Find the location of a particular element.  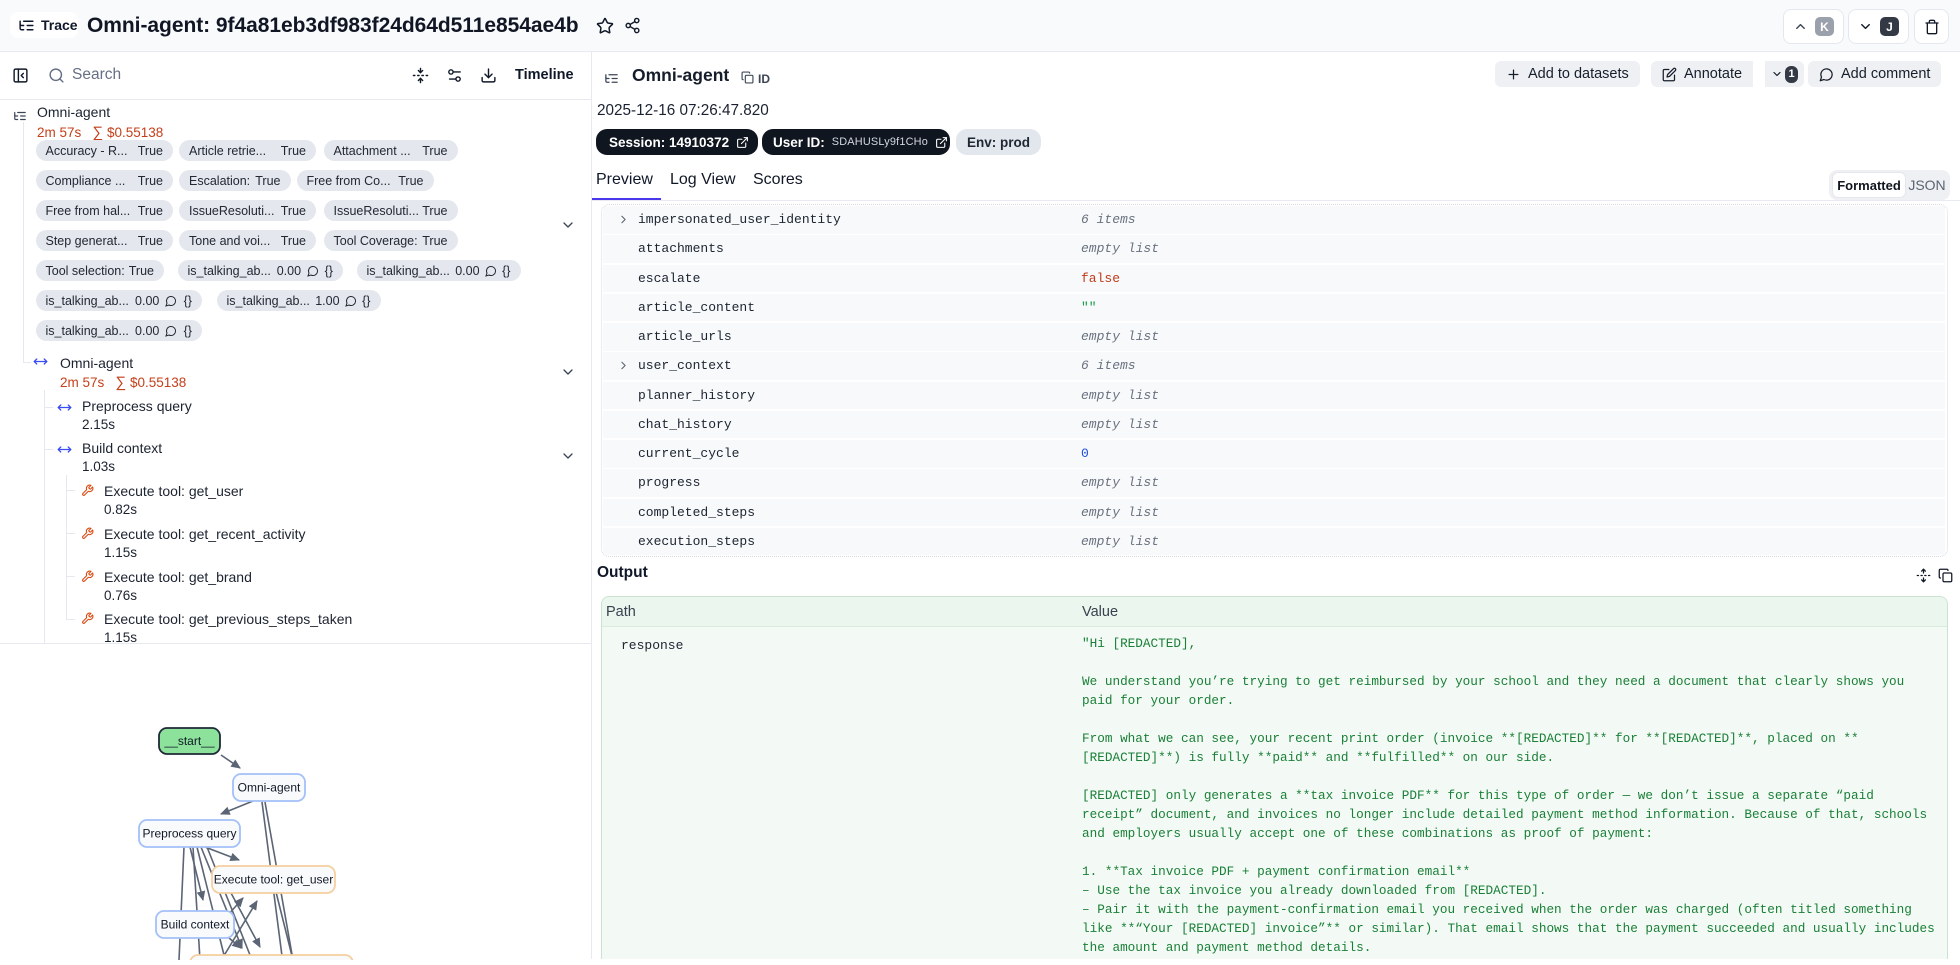

svg-text: Build context is located at coordinates (195, 925).